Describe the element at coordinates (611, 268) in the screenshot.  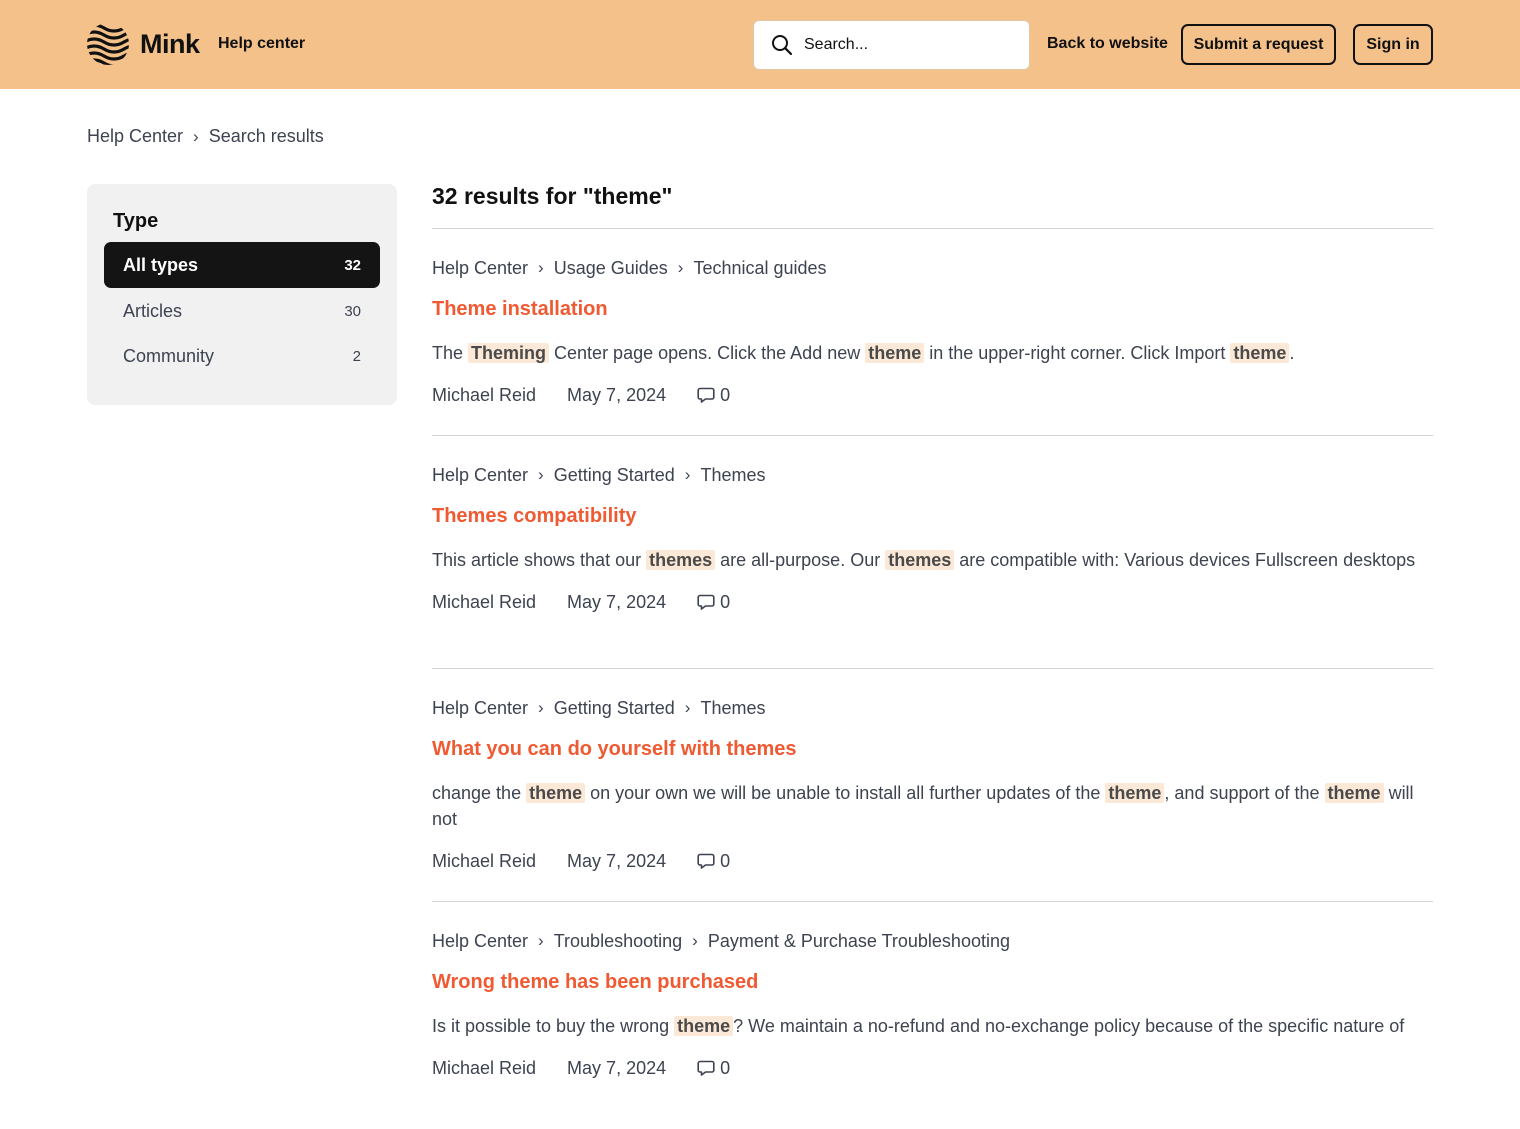
I see `result-crumb: Usage Guides` at that location.